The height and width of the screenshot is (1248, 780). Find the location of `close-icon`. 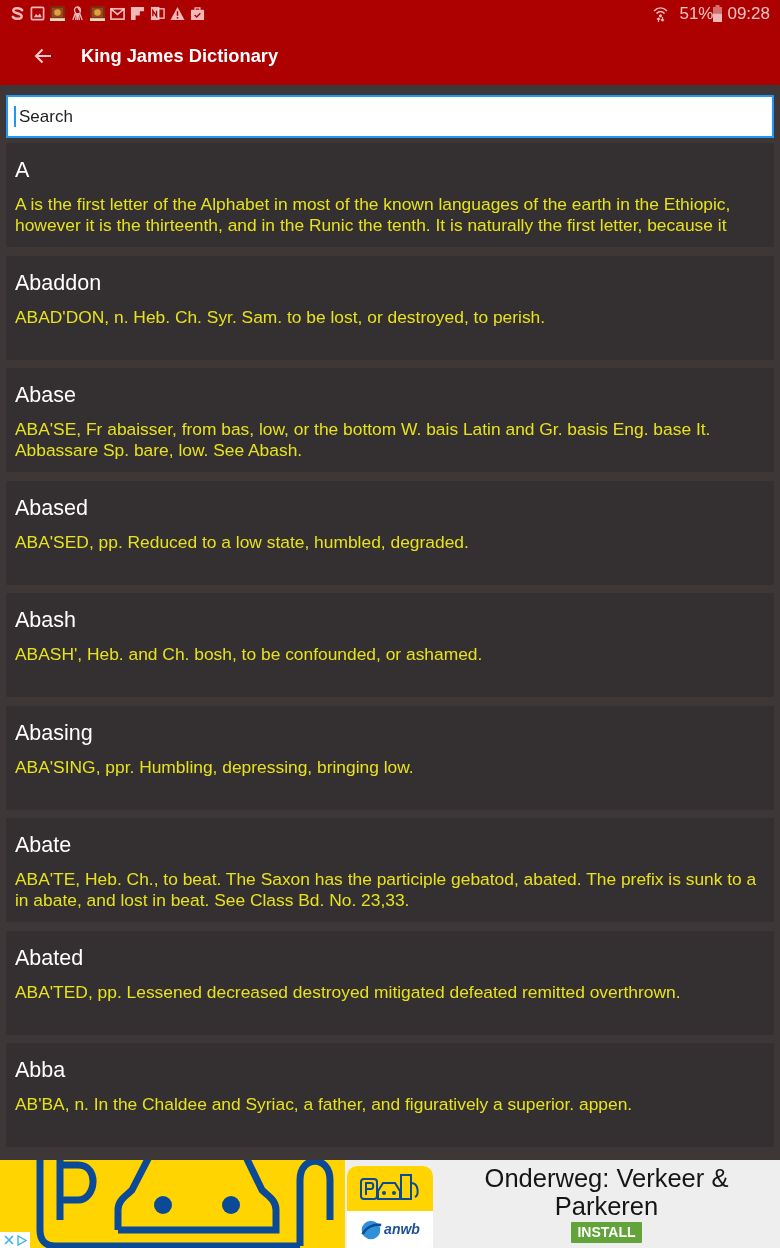

close-icon is located at coordinates (8, 1240).